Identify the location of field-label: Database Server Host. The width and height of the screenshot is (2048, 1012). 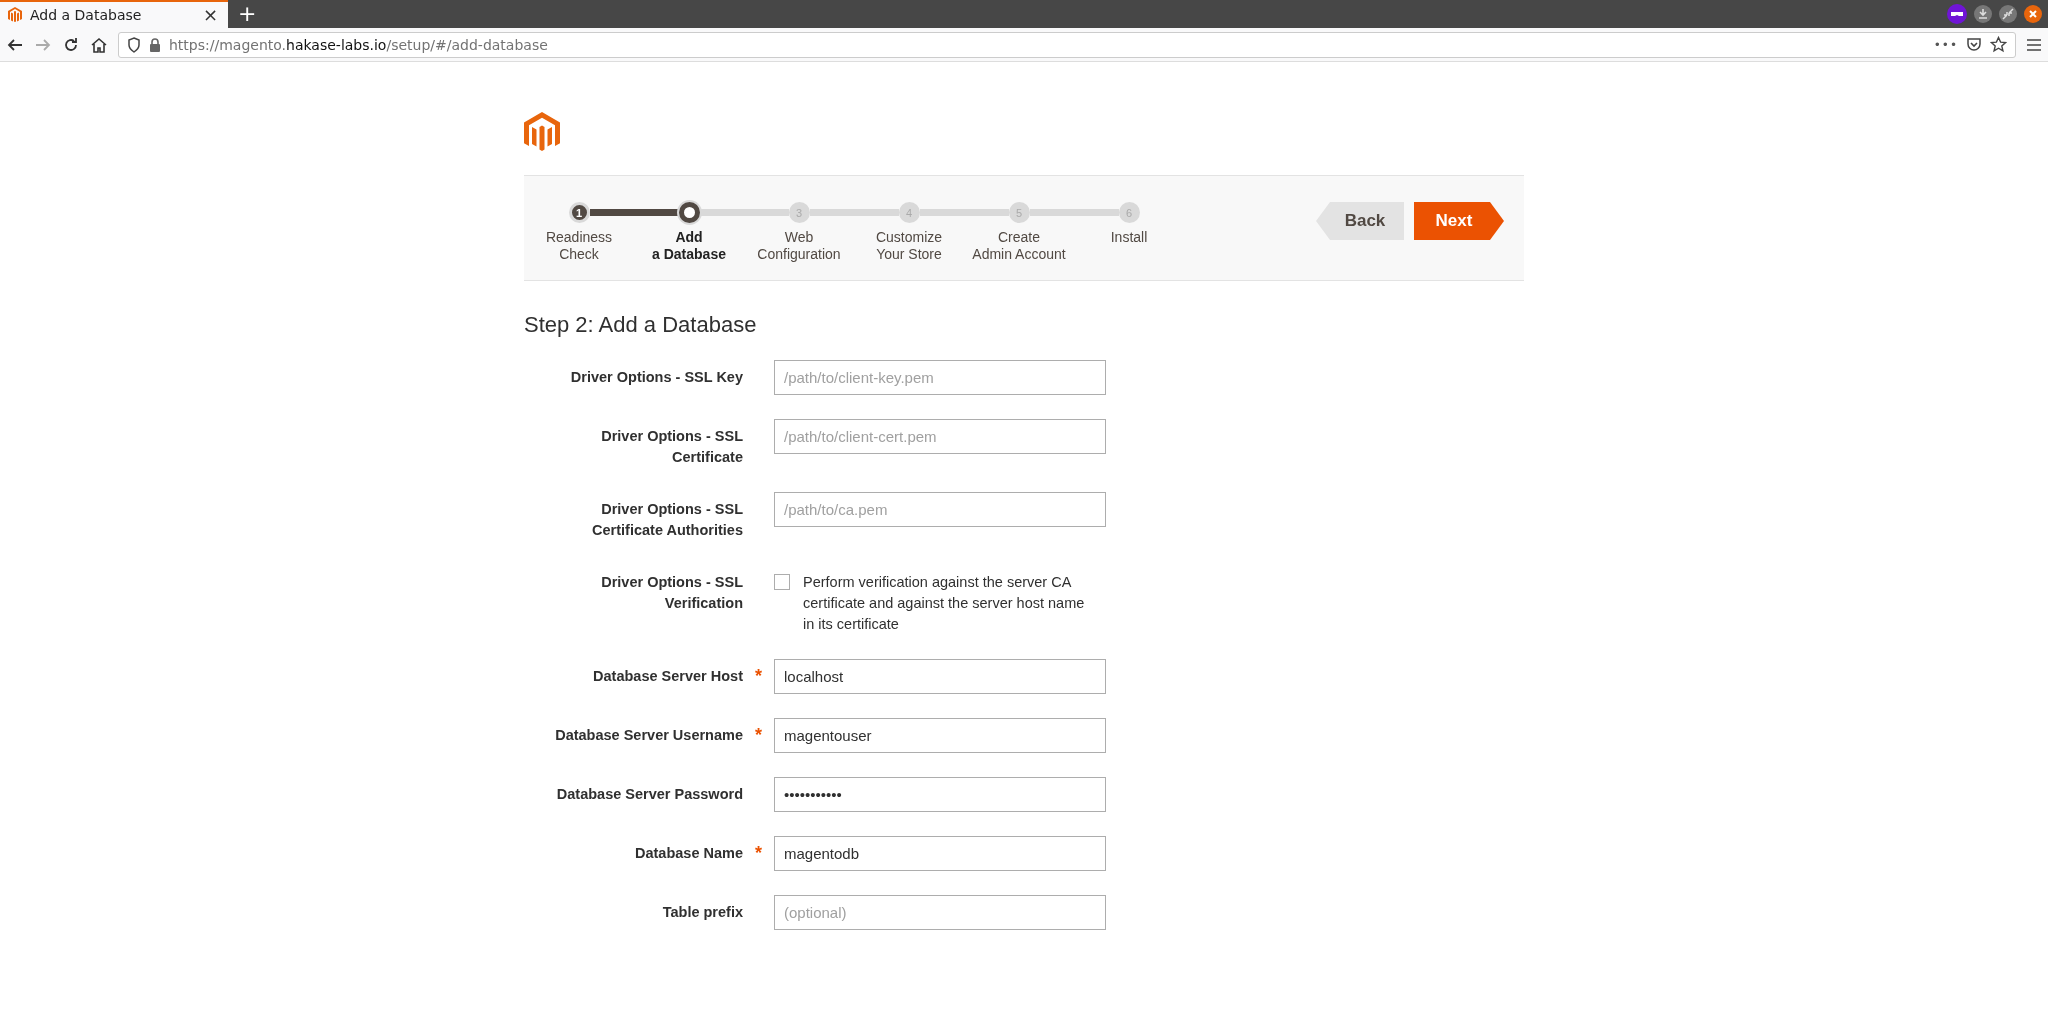
(667, 676).